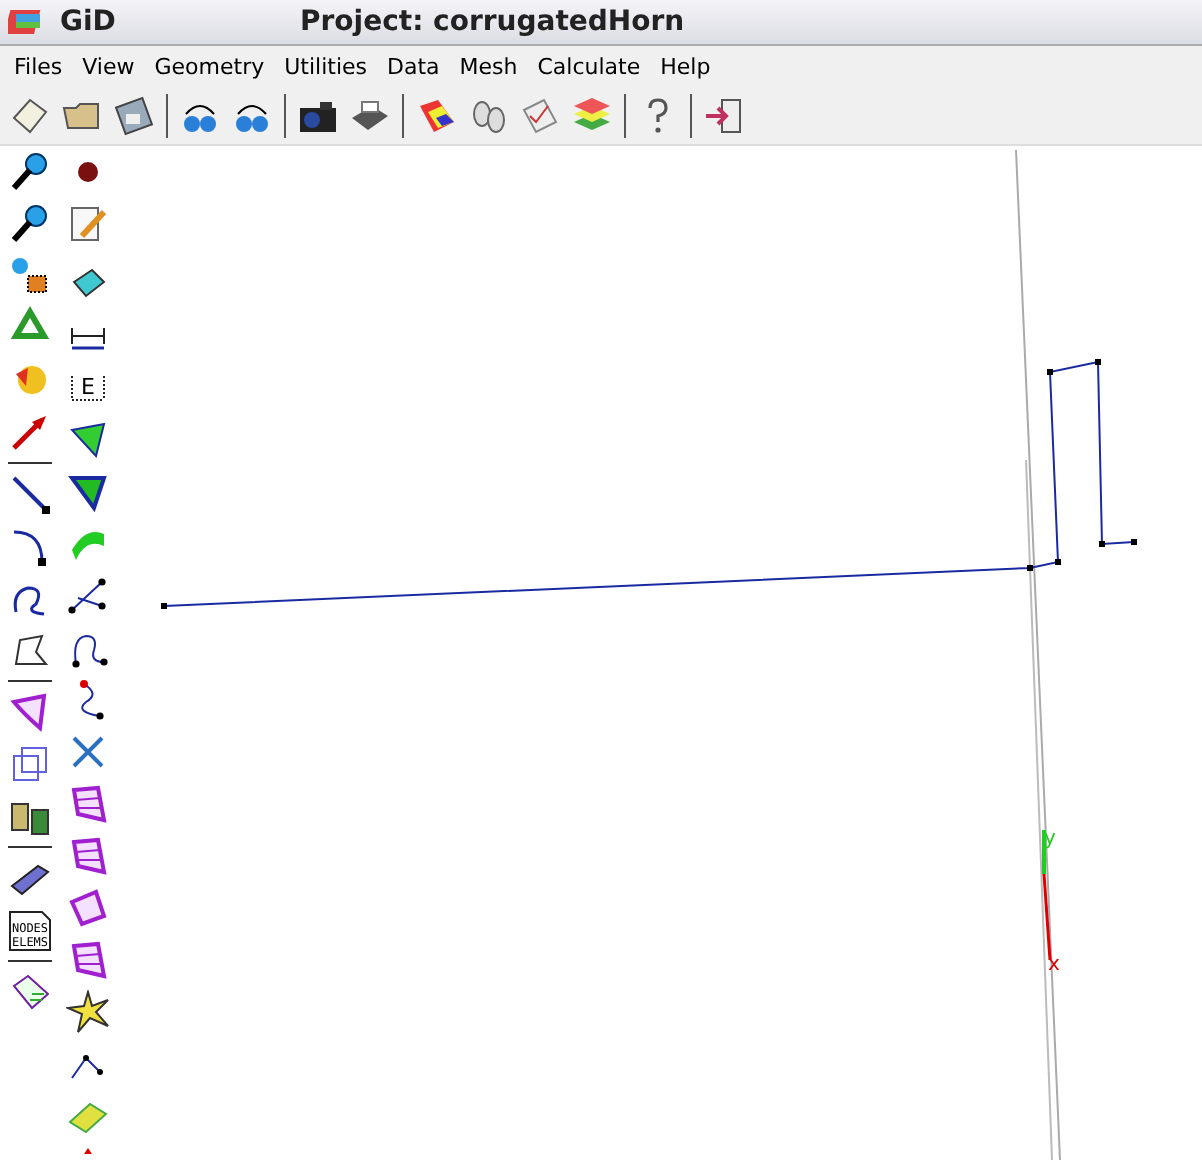 Image resolution: width=1202 pixels, height=1160 pixels. What do you see at coordinates (1054, 965) in the screenshot?
I see `x-axis-label: x` at bounding box center [1054, 965].